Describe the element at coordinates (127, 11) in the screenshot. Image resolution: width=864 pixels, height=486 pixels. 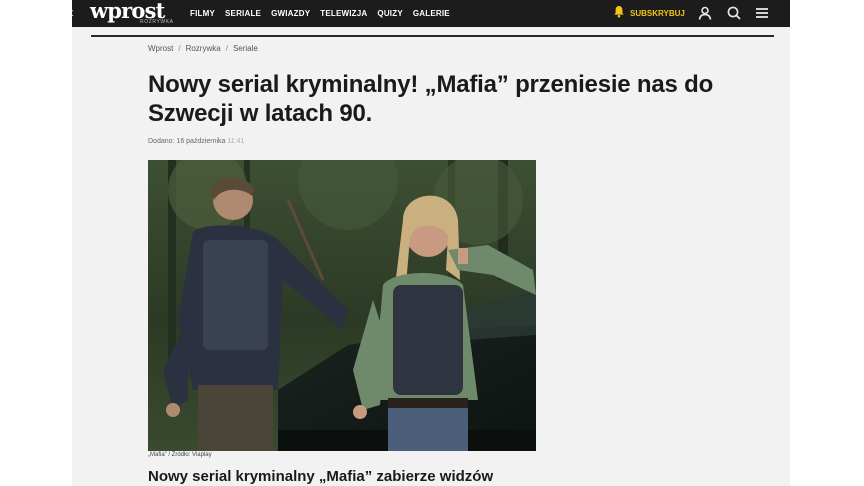
I see `logo-text: wprost` at that location.